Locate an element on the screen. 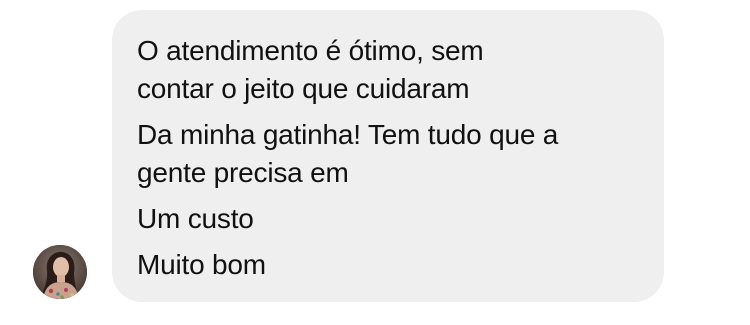 The width and height of the screenshot is (750, 325). profile-photo-icon is located at coordinates (60, 272).